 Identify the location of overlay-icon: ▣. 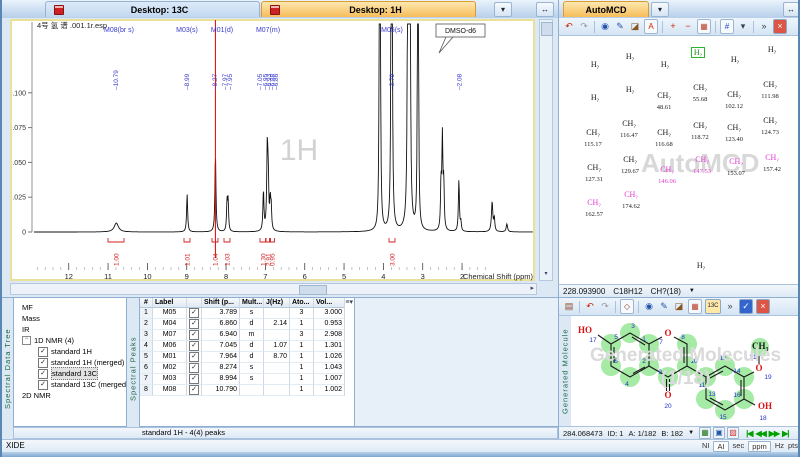
(719, 433).